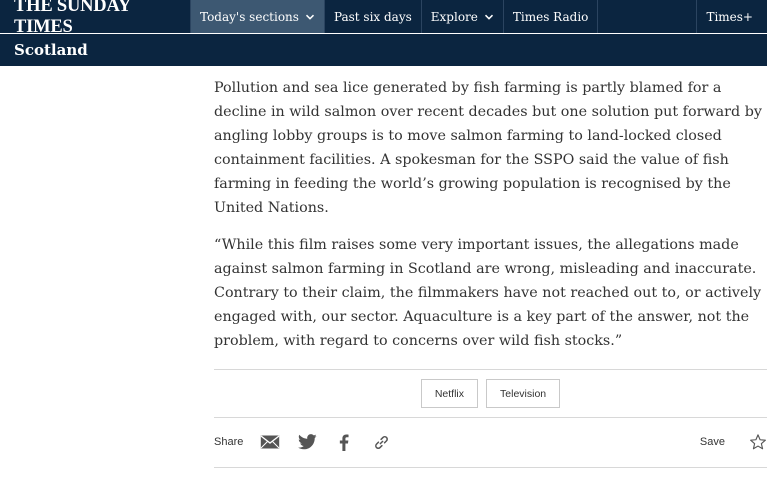 The image size is (767, 477). Describe the element at coordinates (758, 442) in the screenshot. I see `star-icon` at that location.